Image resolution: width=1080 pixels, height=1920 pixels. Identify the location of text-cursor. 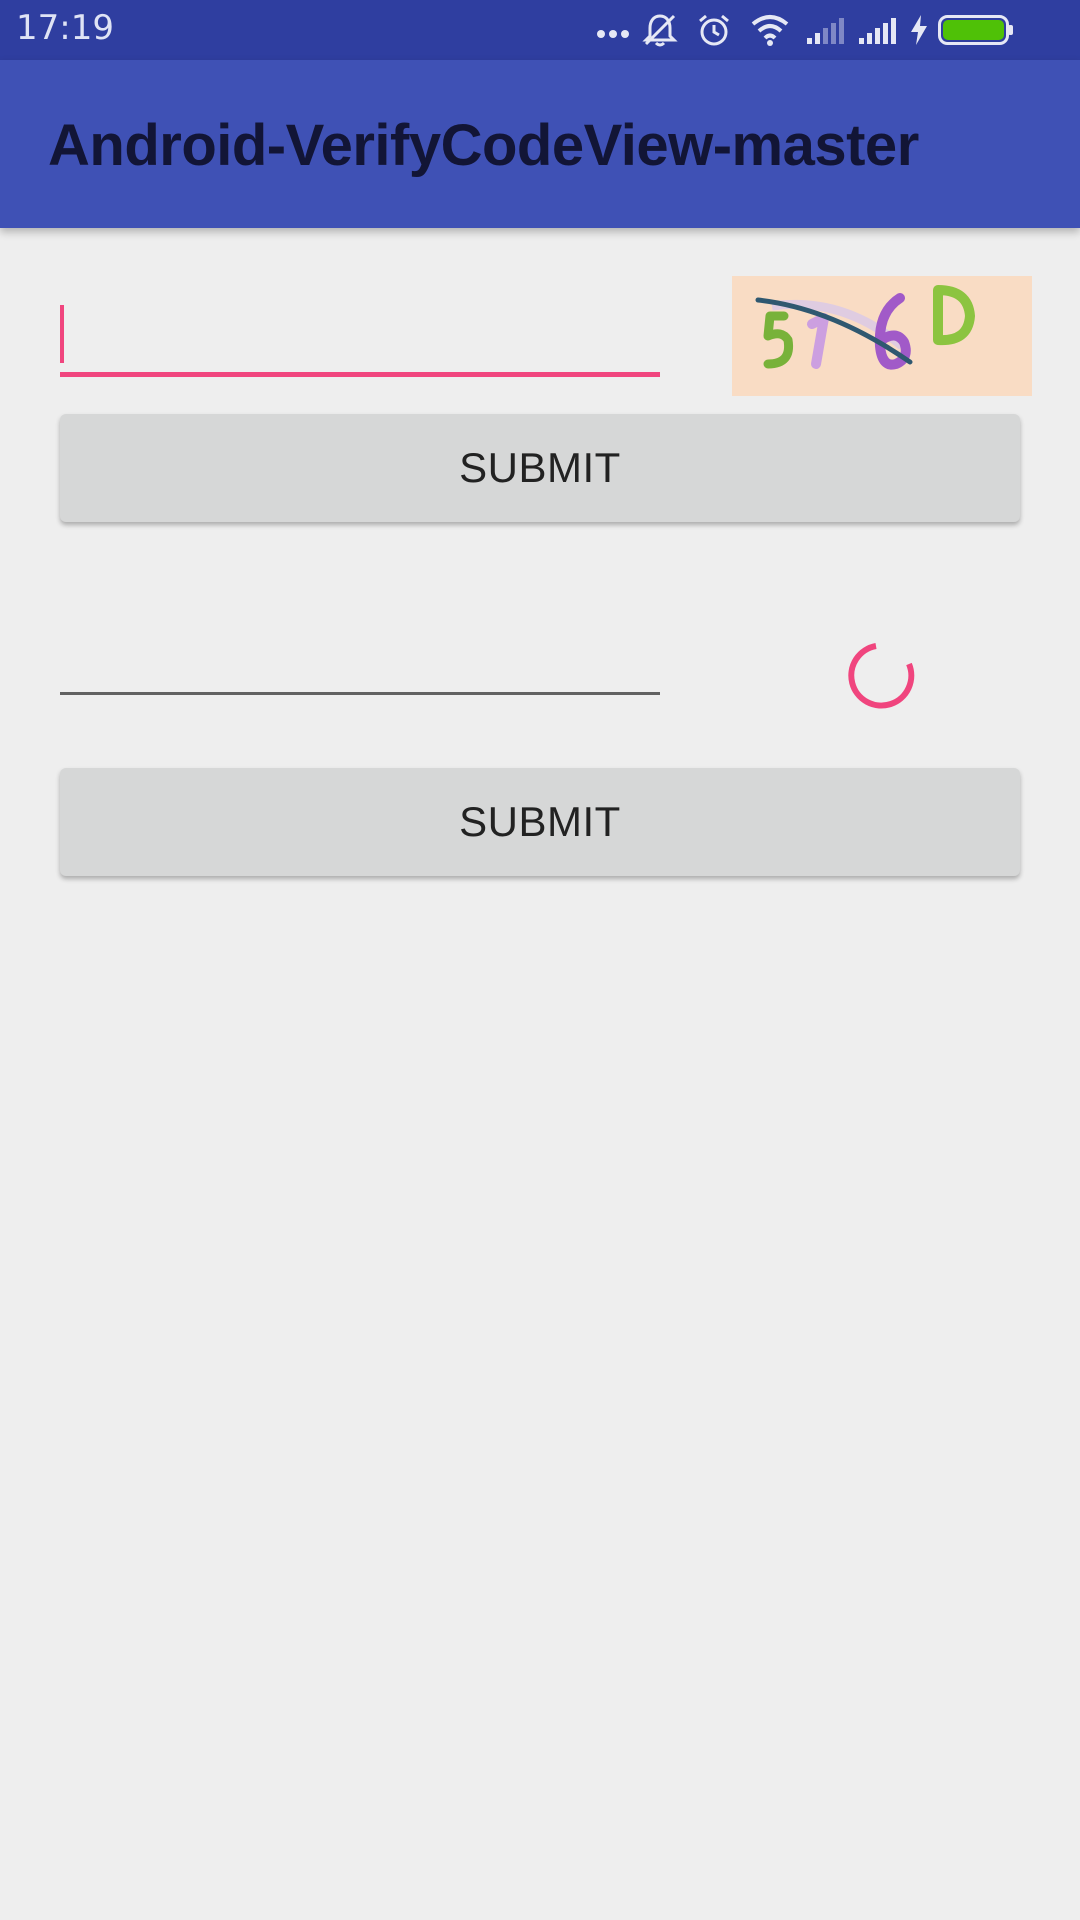
(62, 334).